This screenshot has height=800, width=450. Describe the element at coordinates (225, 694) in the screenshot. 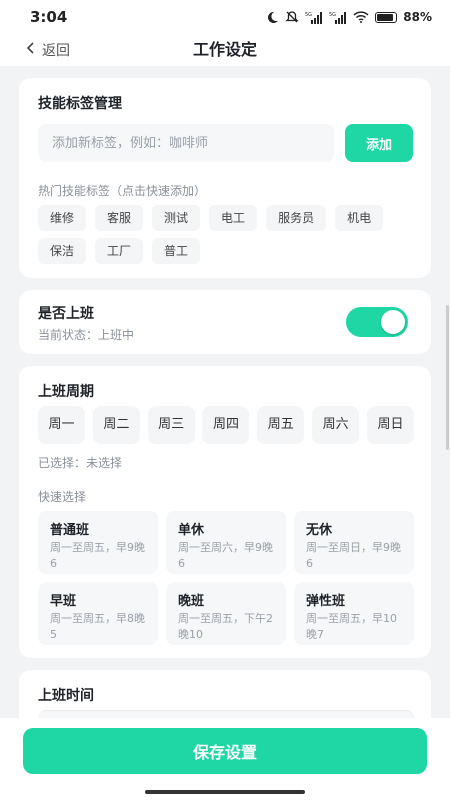

I see `work-time-card: 上班时间` at that location.